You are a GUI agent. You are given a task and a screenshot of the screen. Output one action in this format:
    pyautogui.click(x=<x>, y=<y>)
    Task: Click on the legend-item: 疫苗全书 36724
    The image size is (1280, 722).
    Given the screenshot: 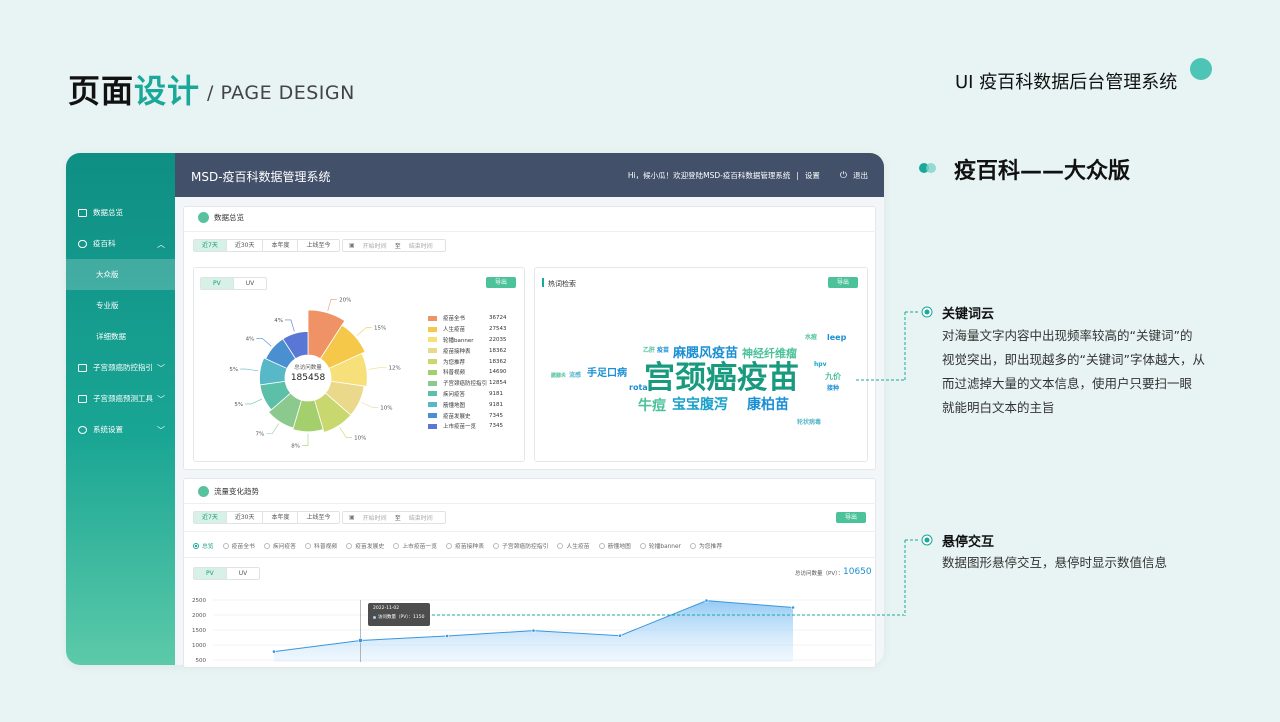 What is the action you would take?
    pyautogui.click(x=467, y=318)
    